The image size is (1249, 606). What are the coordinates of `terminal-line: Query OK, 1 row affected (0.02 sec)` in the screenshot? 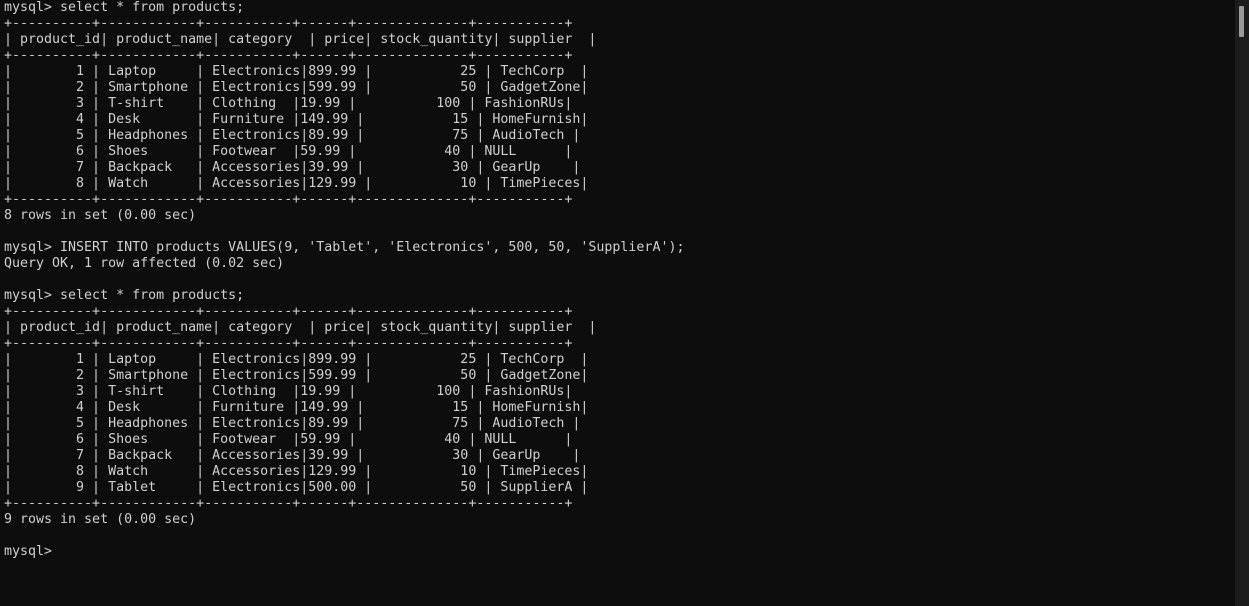 It's located at (144, 263).